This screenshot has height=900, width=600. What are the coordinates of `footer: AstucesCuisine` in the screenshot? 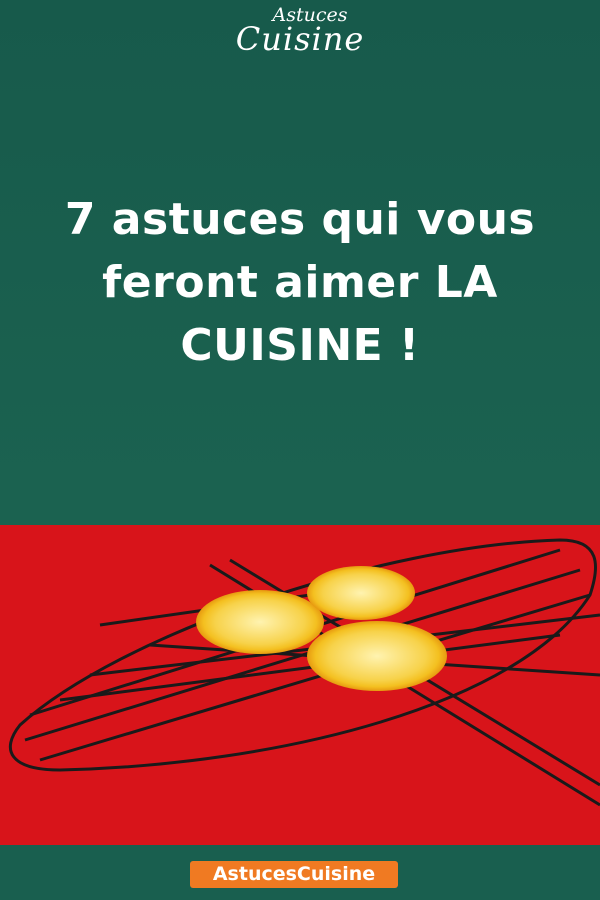 It's located at (300, 872).